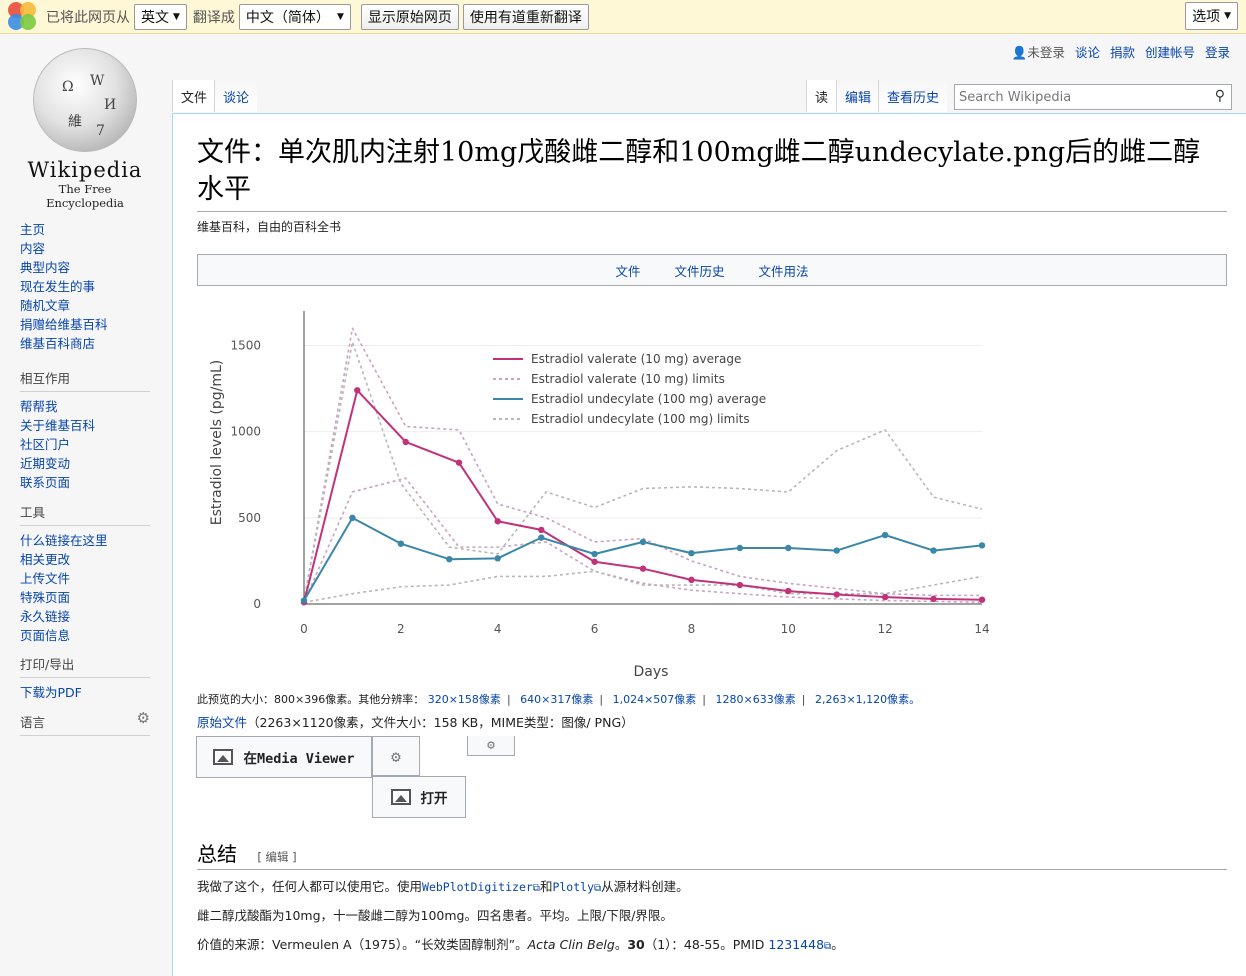 Image resolution: width=1246 pixels, height=976 pixels. I want to click on y-tick-label: 0, so click(257, 604).